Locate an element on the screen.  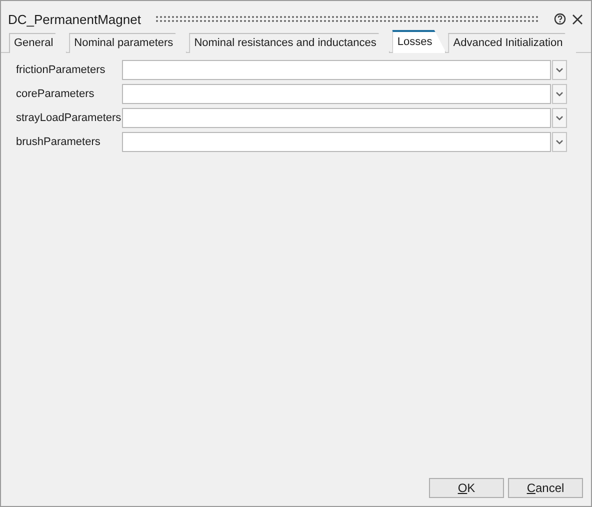
tab: Nominal parameters is located at coordinates (128, 43).